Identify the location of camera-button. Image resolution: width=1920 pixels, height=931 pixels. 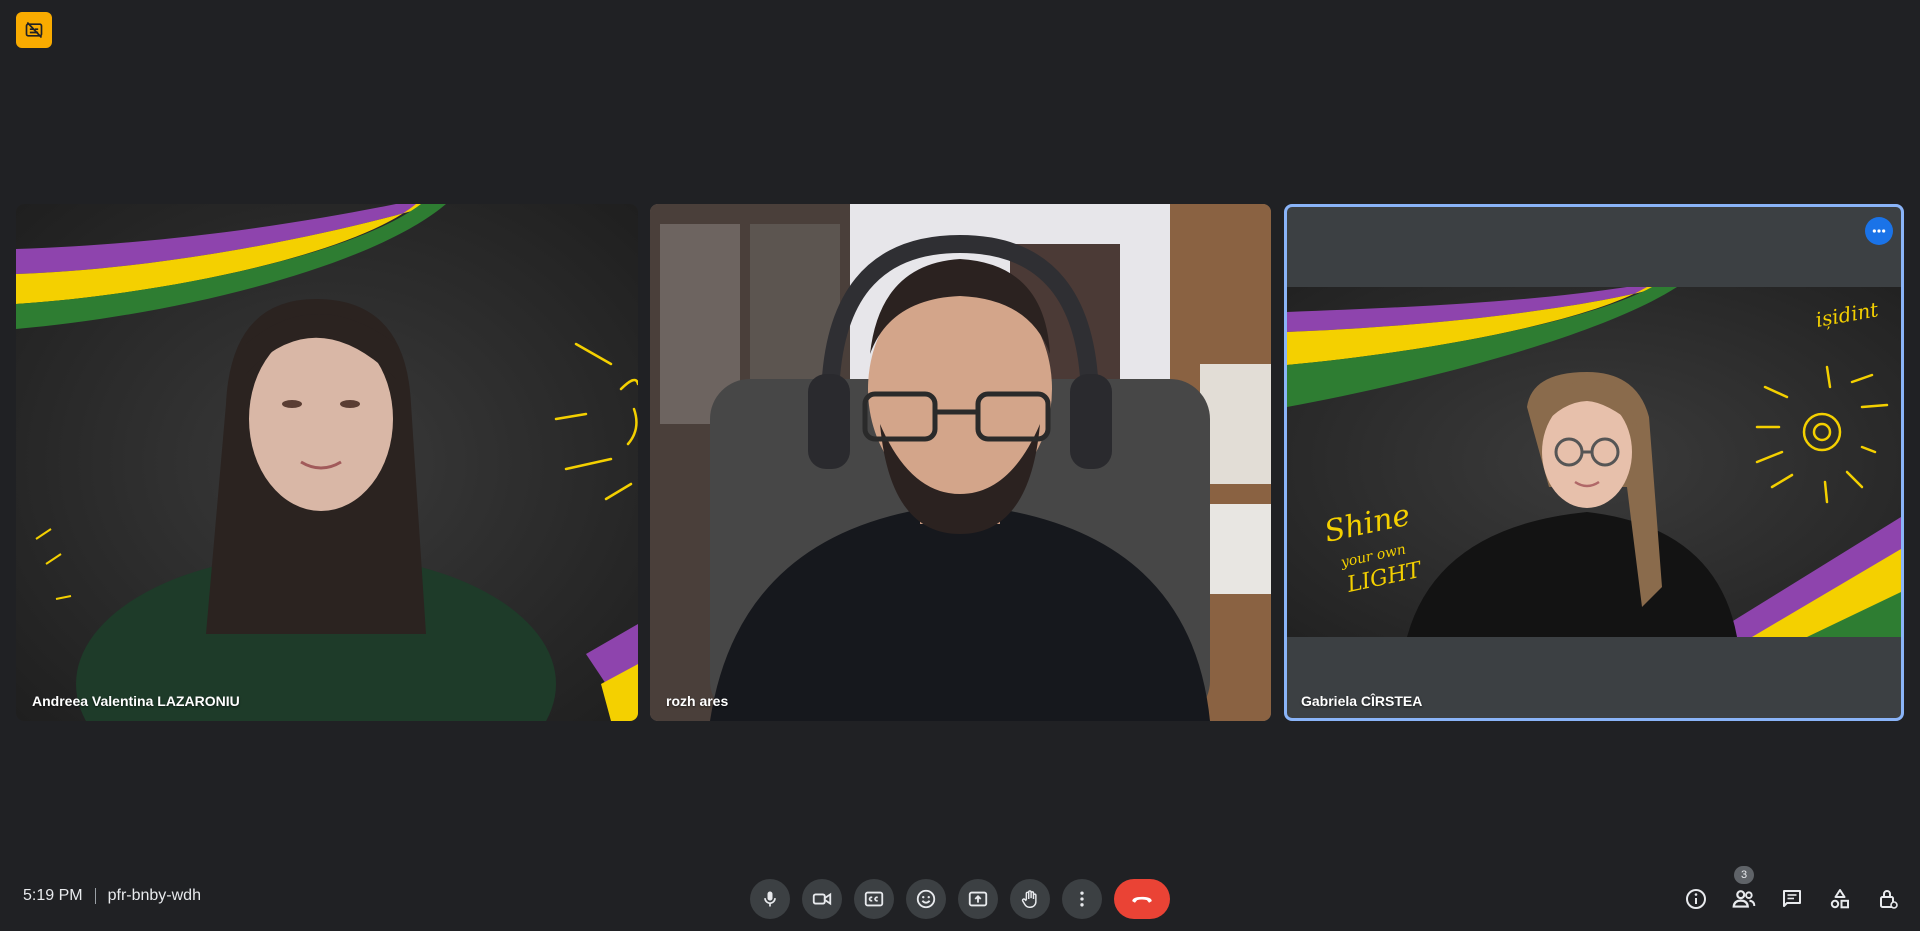
(822, 899).